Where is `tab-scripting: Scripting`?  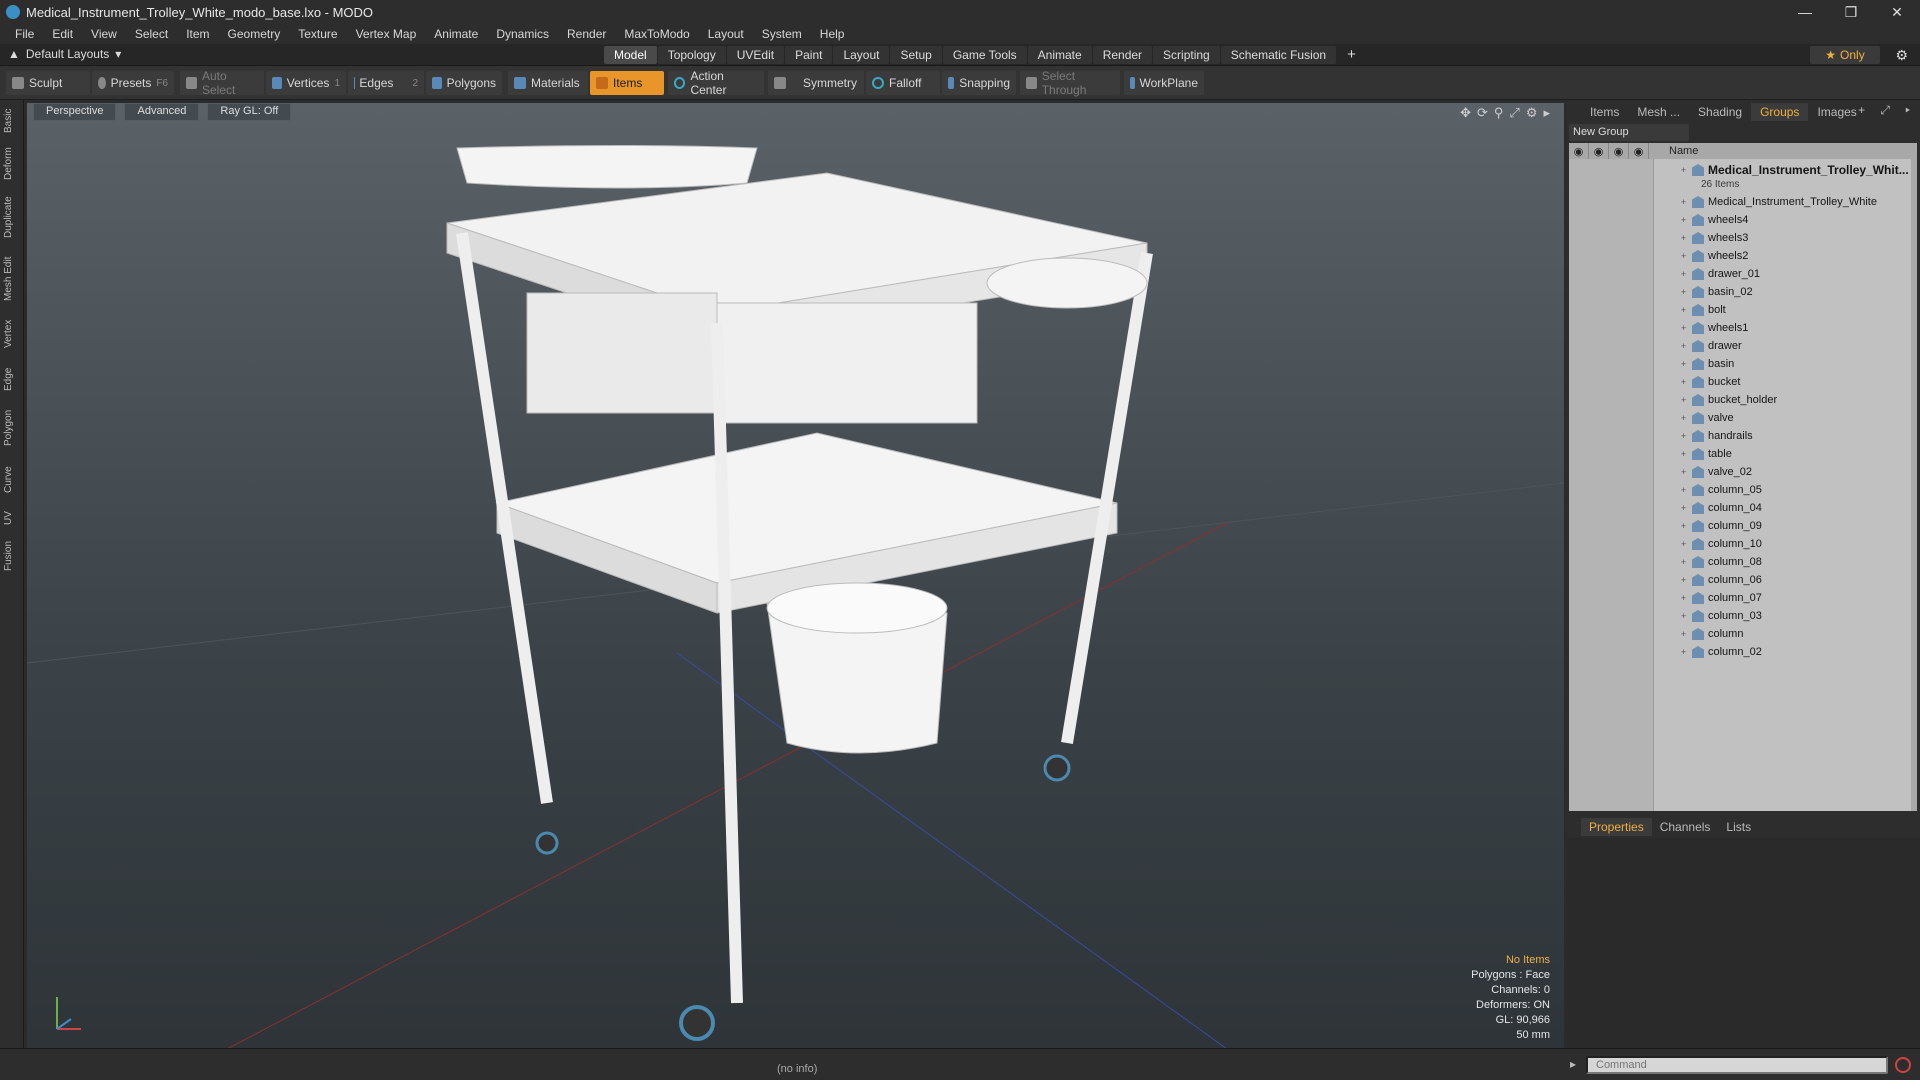 tab-scripting: Scripting is located at coordinates (1186, 55).